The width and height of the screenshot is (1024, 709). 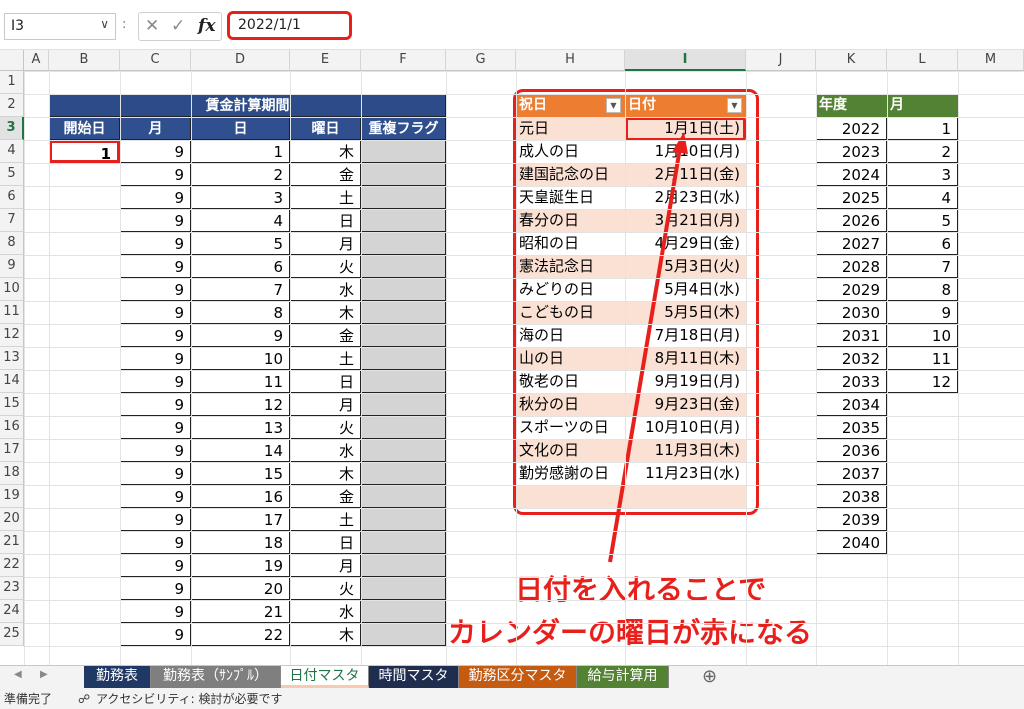 What do you see at coordinates (623, 677) in the screenshot?
I see `sheet-tab: 給与計算用` at bounding box center [623, 677].